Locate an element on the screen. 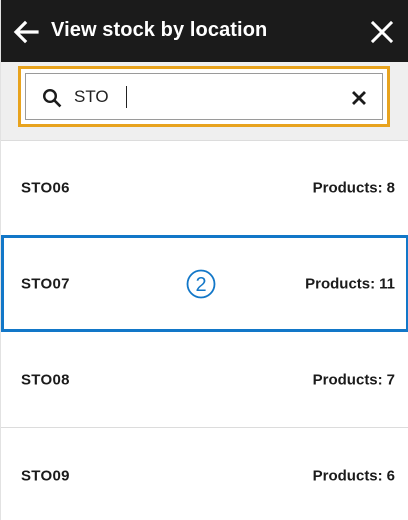  close-button is located at coordinates (382, 32).